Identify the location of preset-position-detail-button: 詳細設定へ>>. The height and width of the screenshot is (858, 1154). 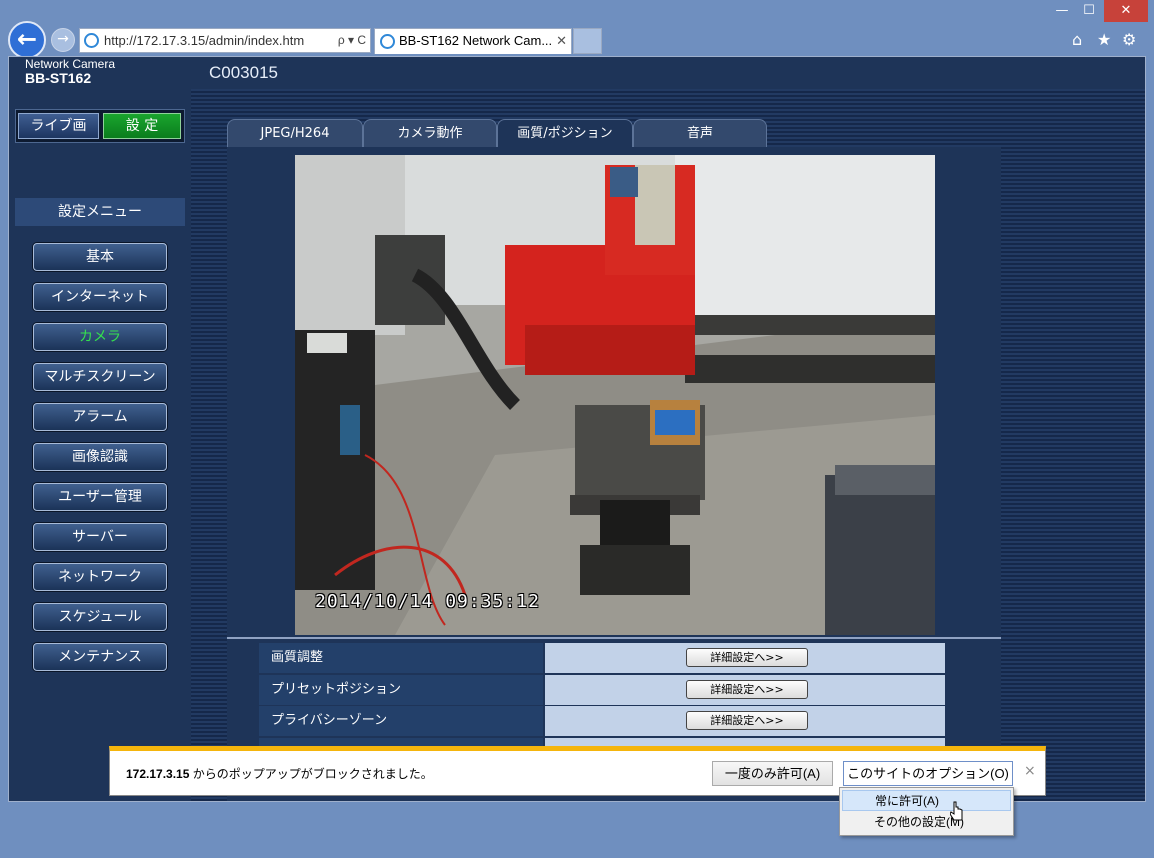
(747, 689).